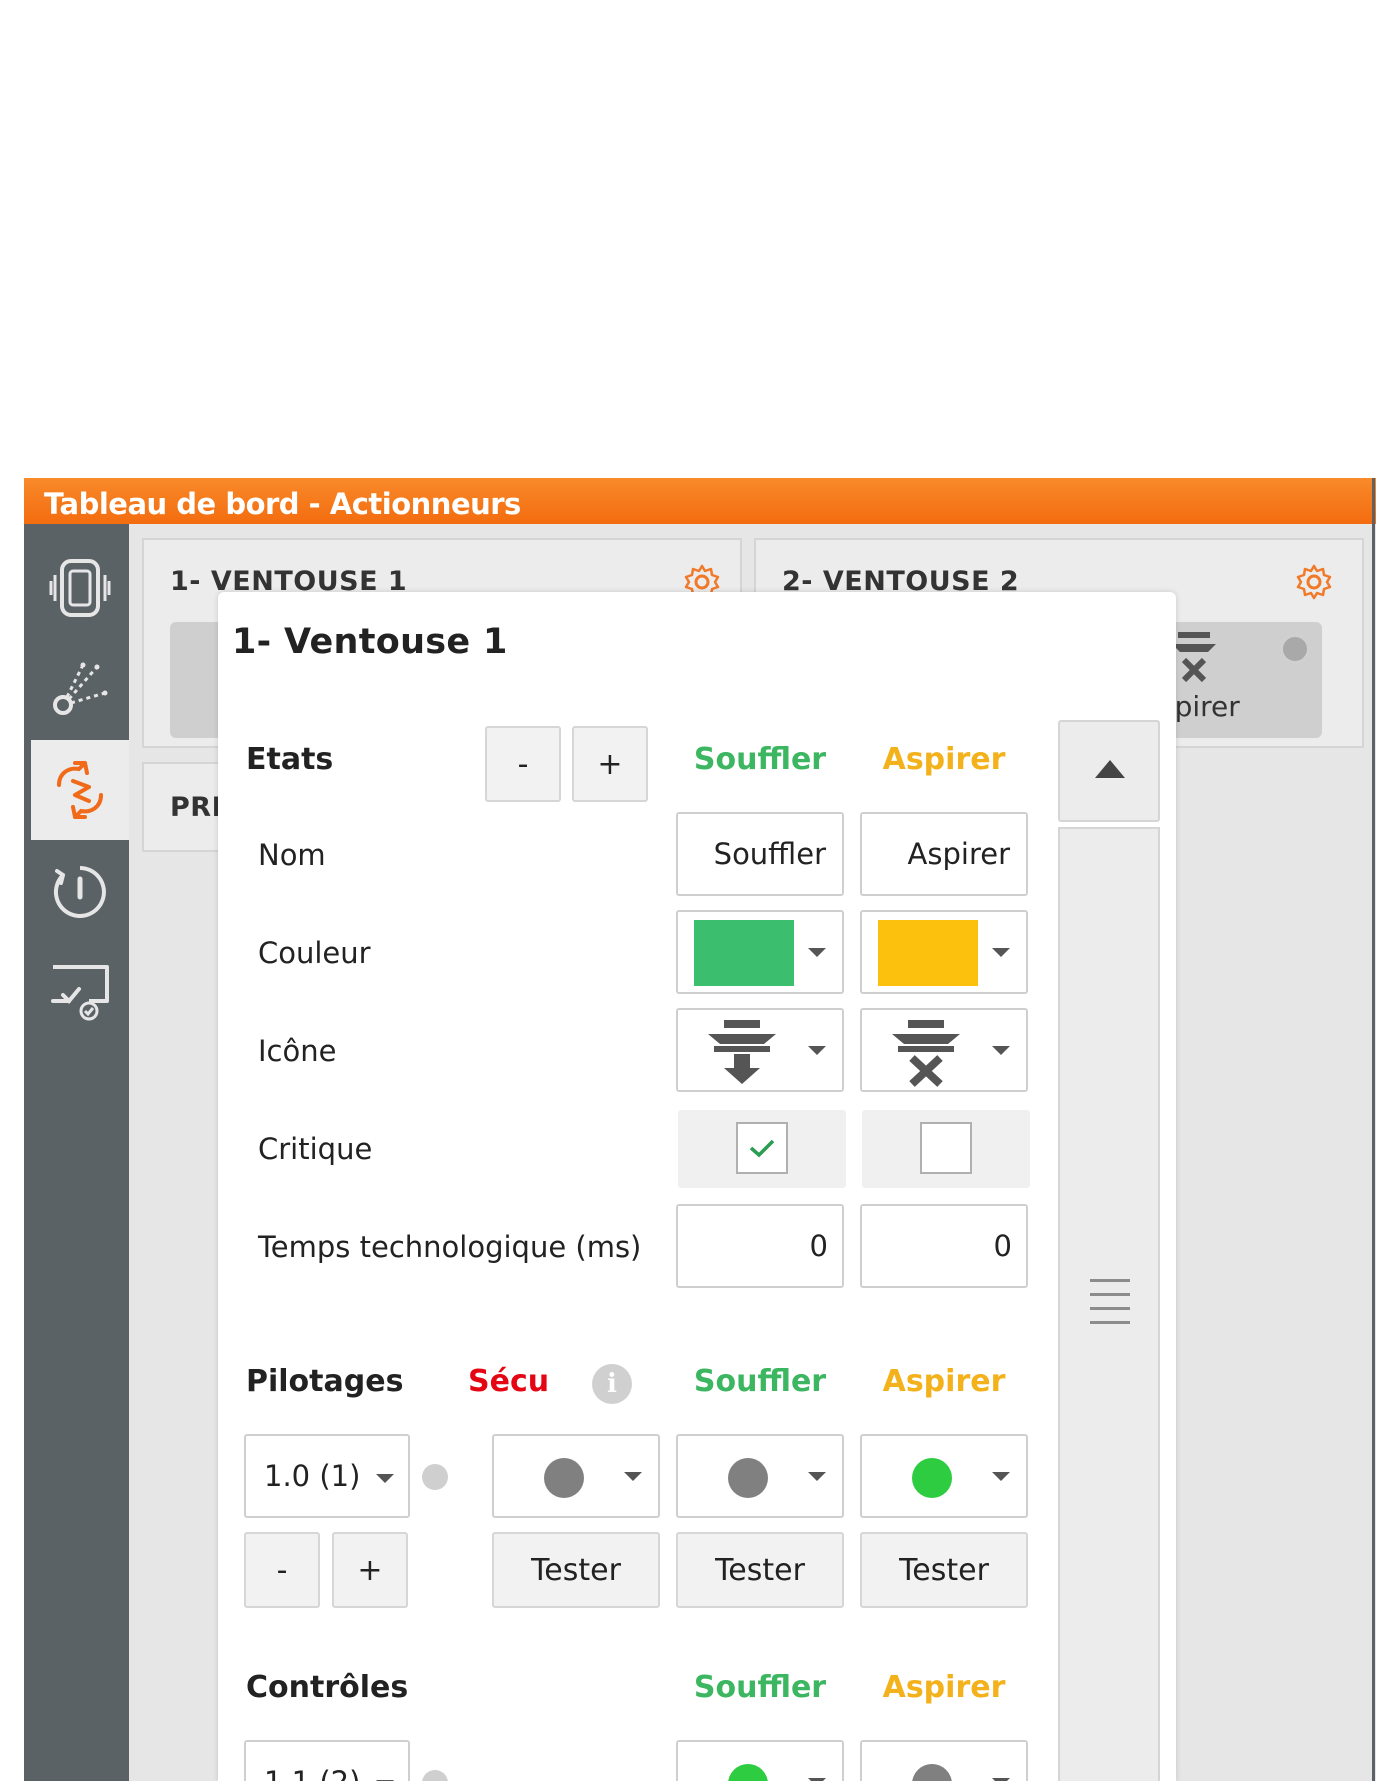 Image resolution: width=1400 pixels, height=1781 pixels. Describe the element at coordinates (282, 1570) in the screenshot. I see `remove-output-button: -` at that location.